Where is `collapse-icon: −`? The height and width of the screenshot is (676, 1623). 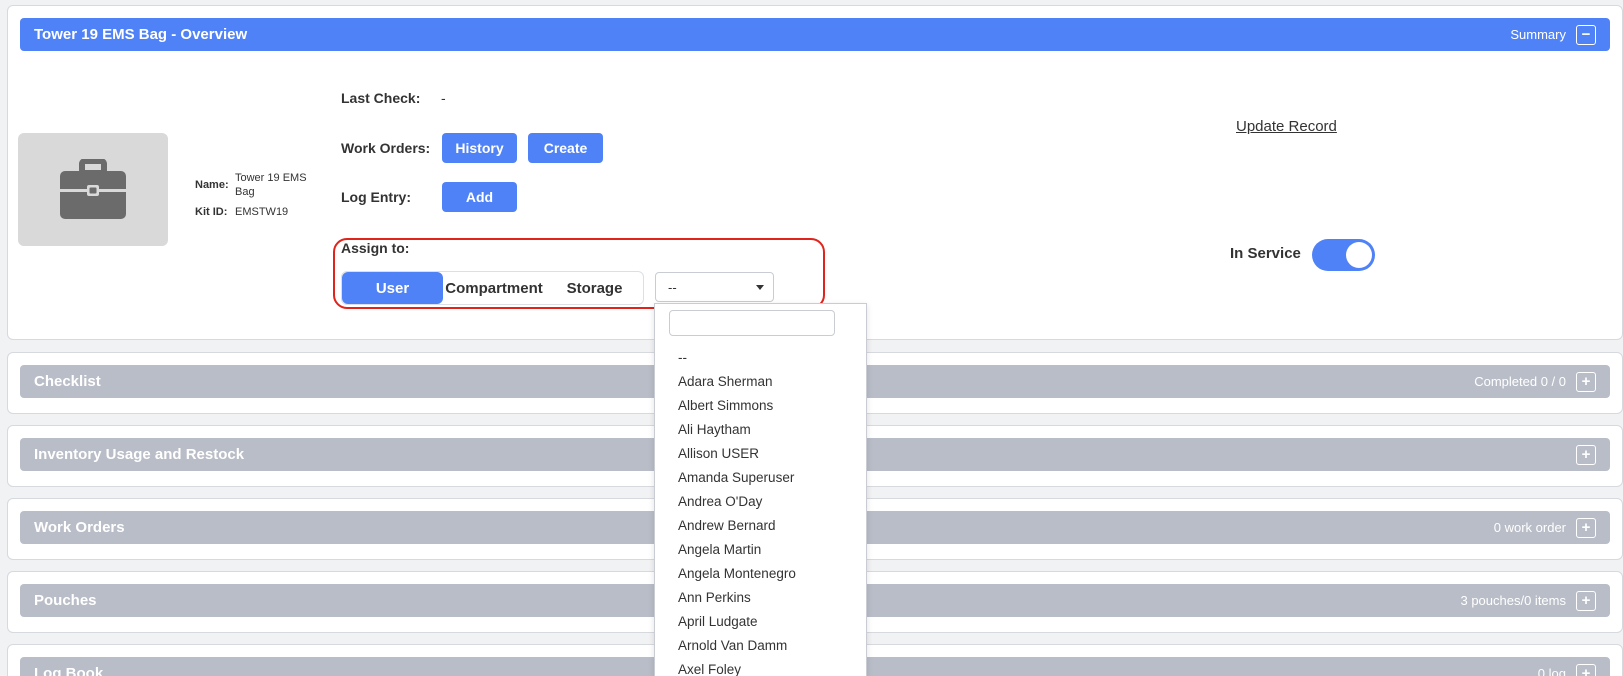
collapse-icon: − is located at coordinates (1586, 34).